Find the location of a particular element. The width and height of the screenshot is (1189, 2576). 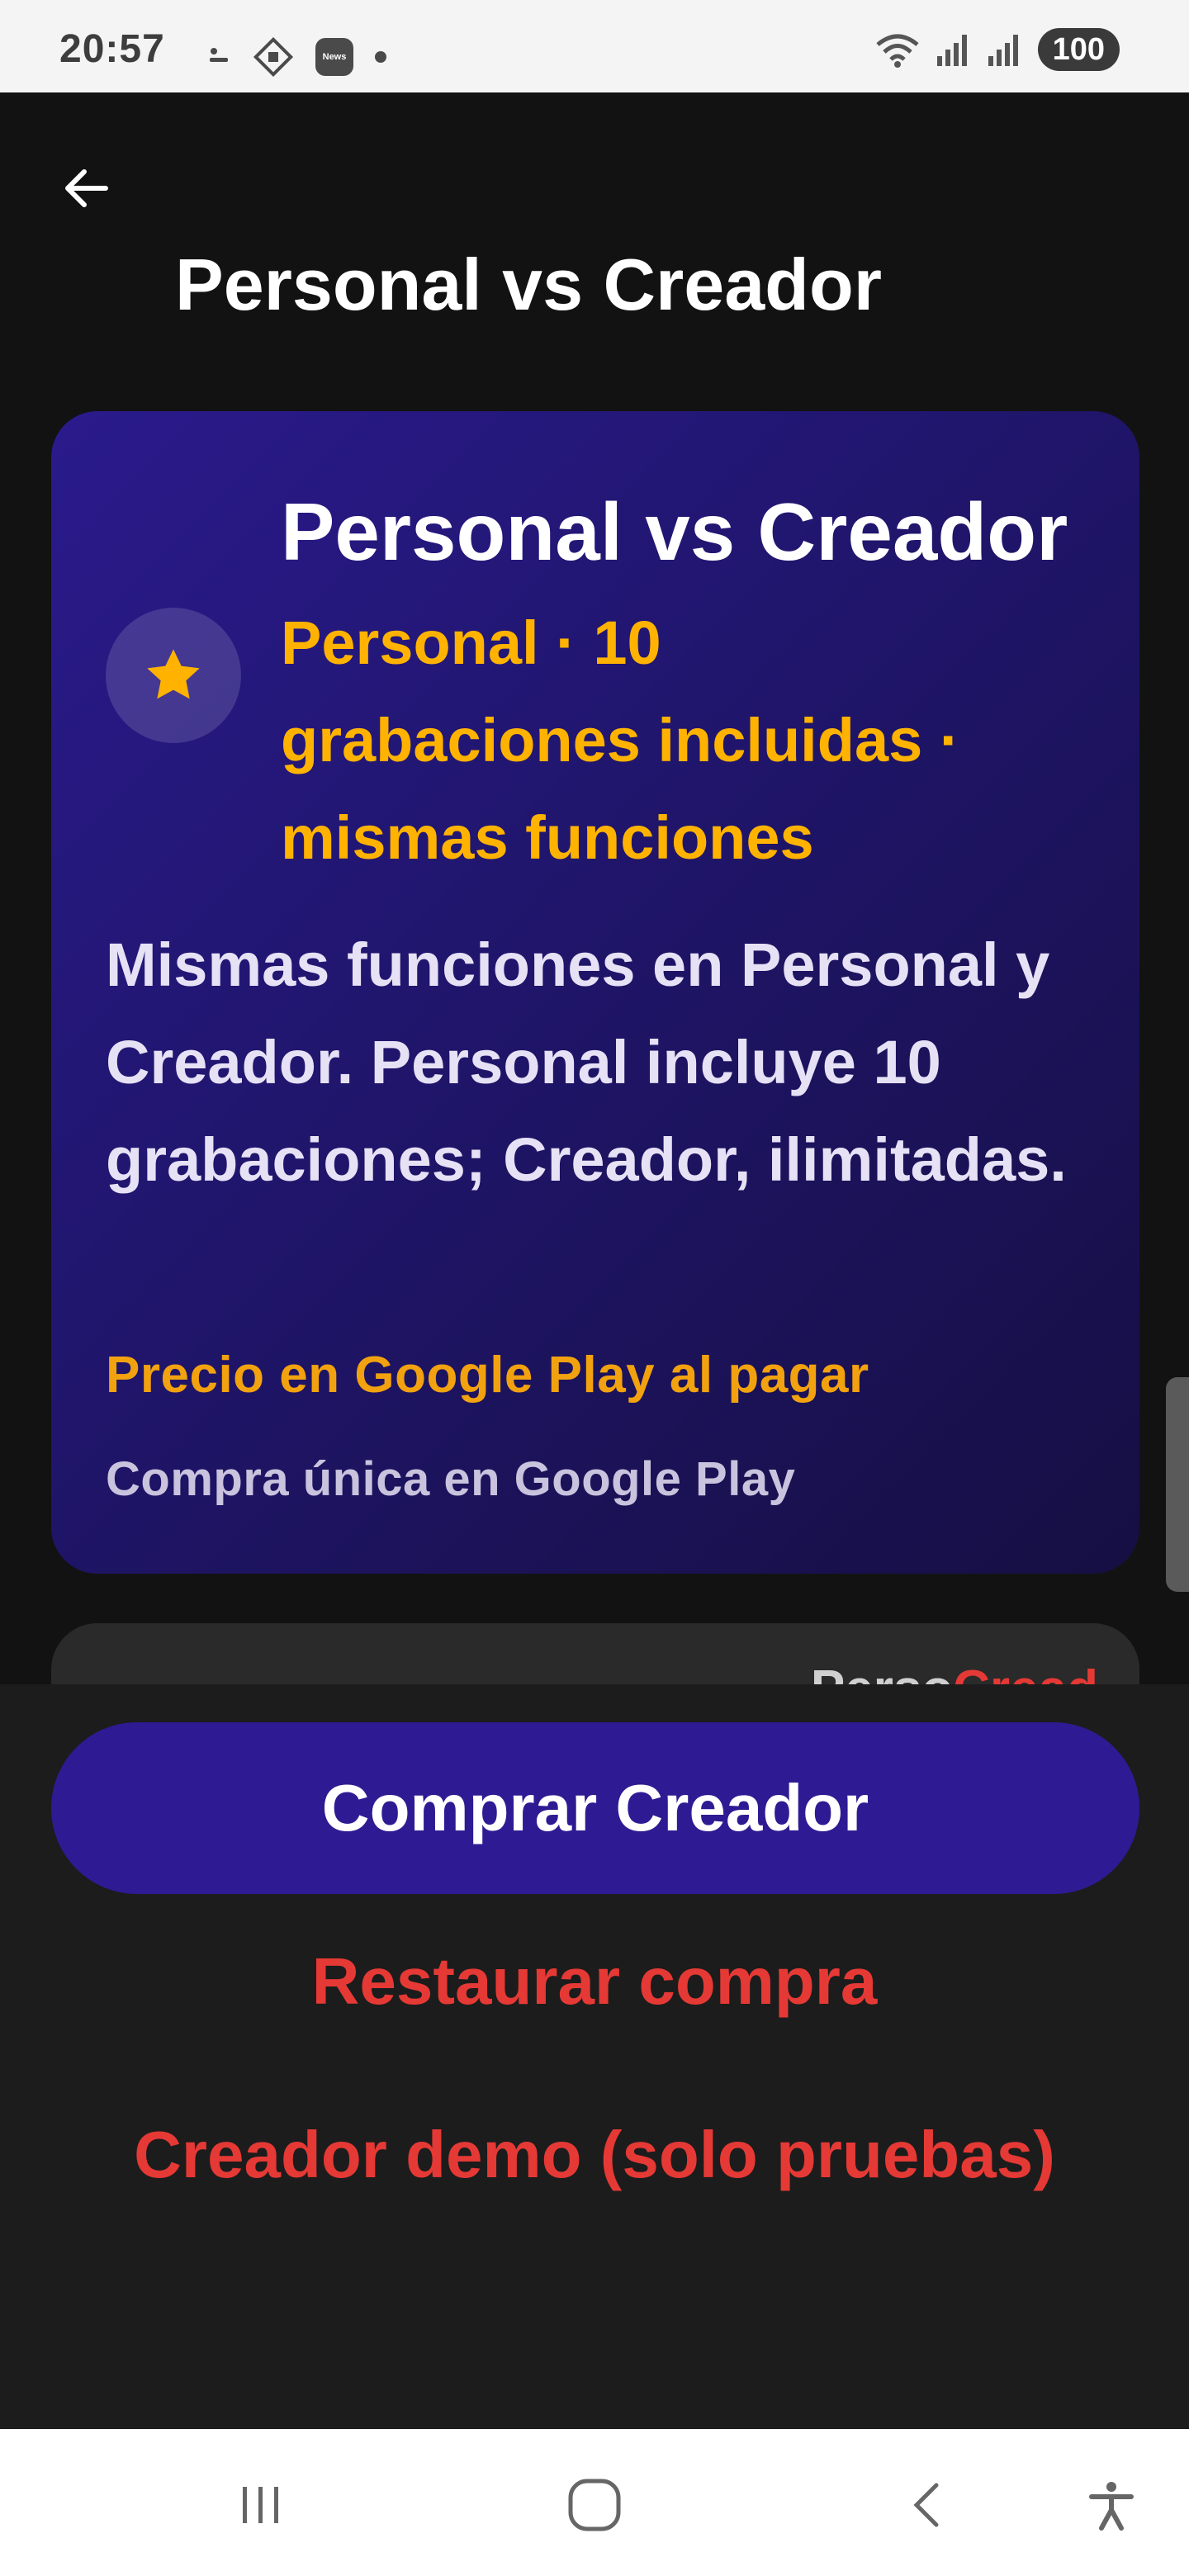

system-nav-bar is located at coordinates (594, 2502).